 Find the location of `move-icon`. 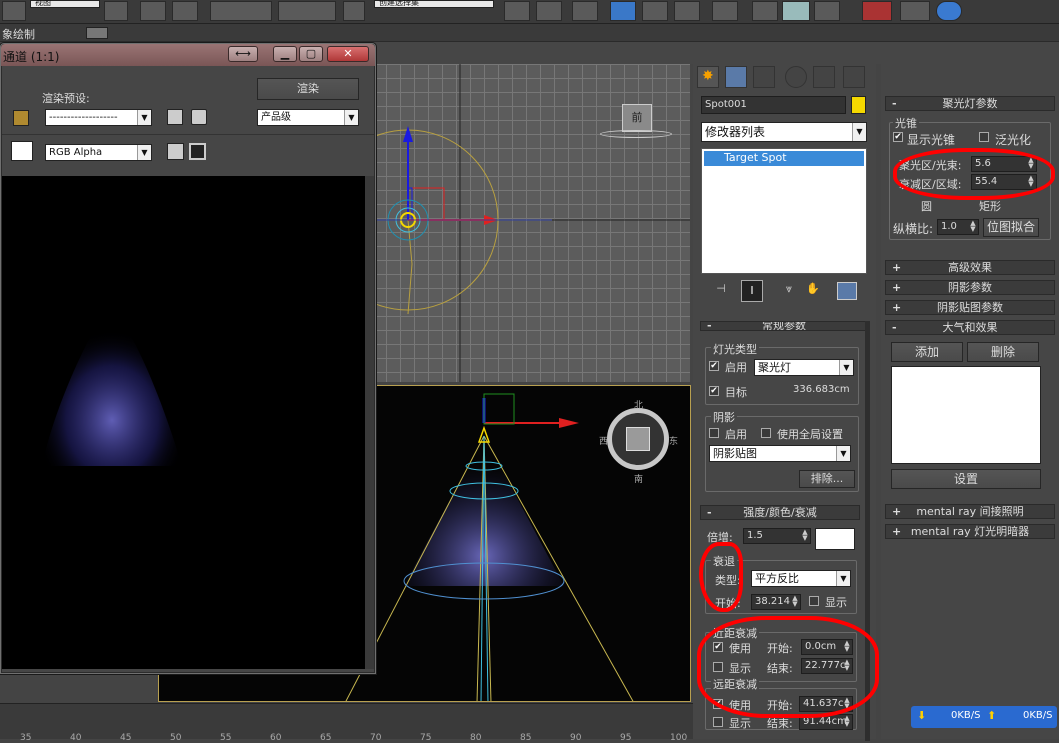

move-icon is located at coordinates (153, 11).